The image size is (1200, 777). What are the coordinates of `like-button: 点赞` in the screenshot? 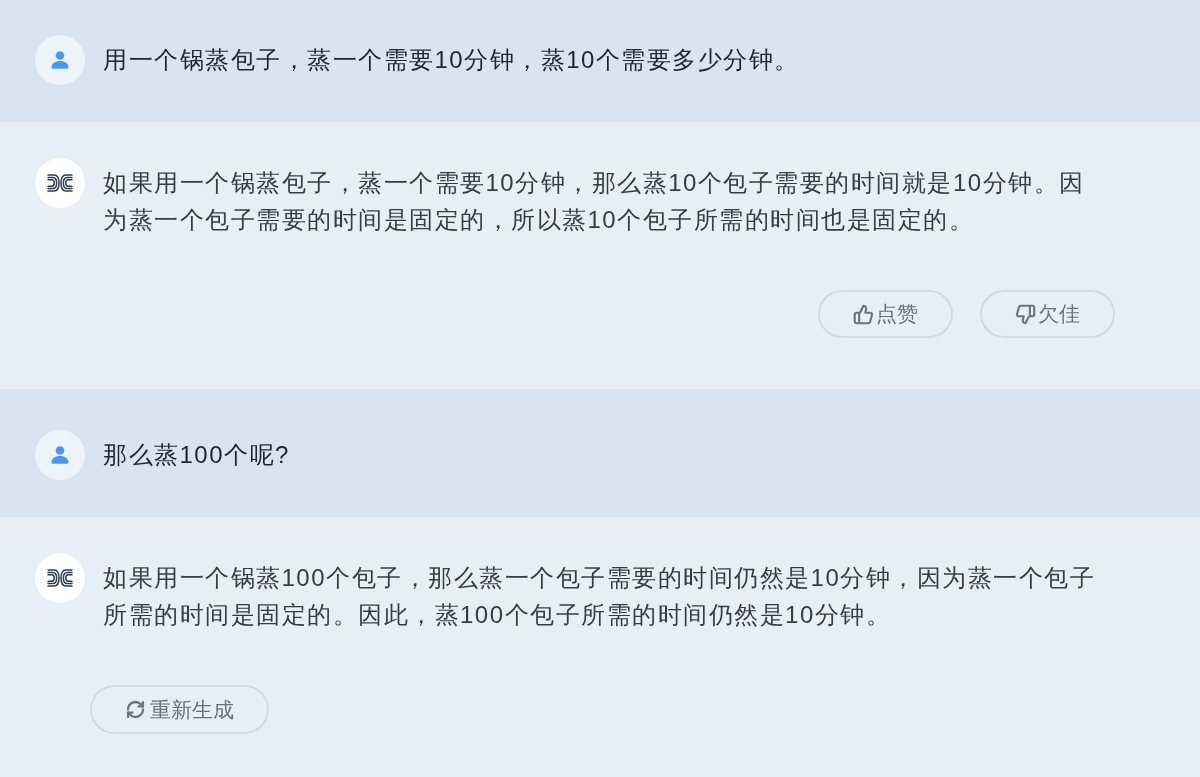 It's located at (885, 314).